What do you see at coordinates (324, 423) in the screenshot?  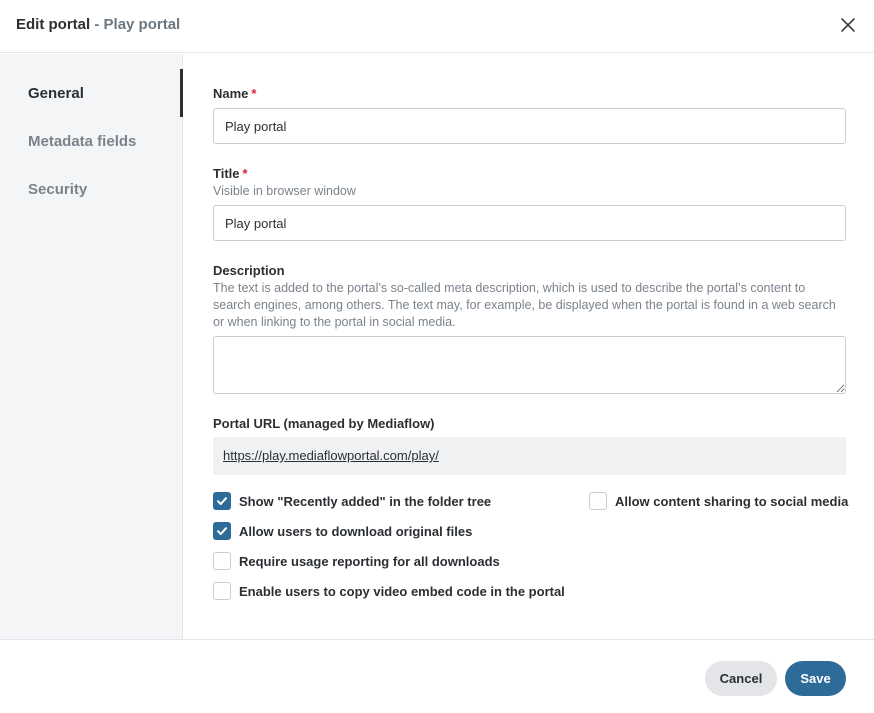 I see `portal-url-label: Portal URL (managed by Mediaflow)` at bounding box center [324, 423].